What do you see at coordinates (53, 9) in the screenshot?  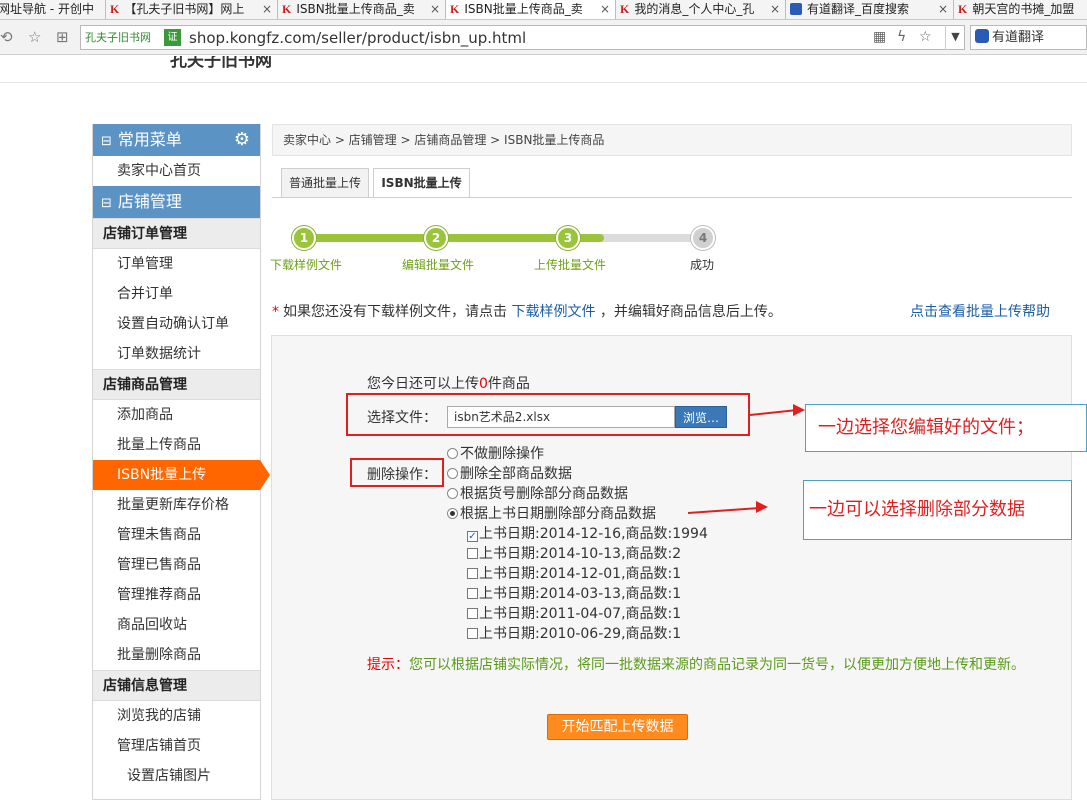 I see `browser-tab: 网址导航 - 开创中` at bounding box center [53, 9].